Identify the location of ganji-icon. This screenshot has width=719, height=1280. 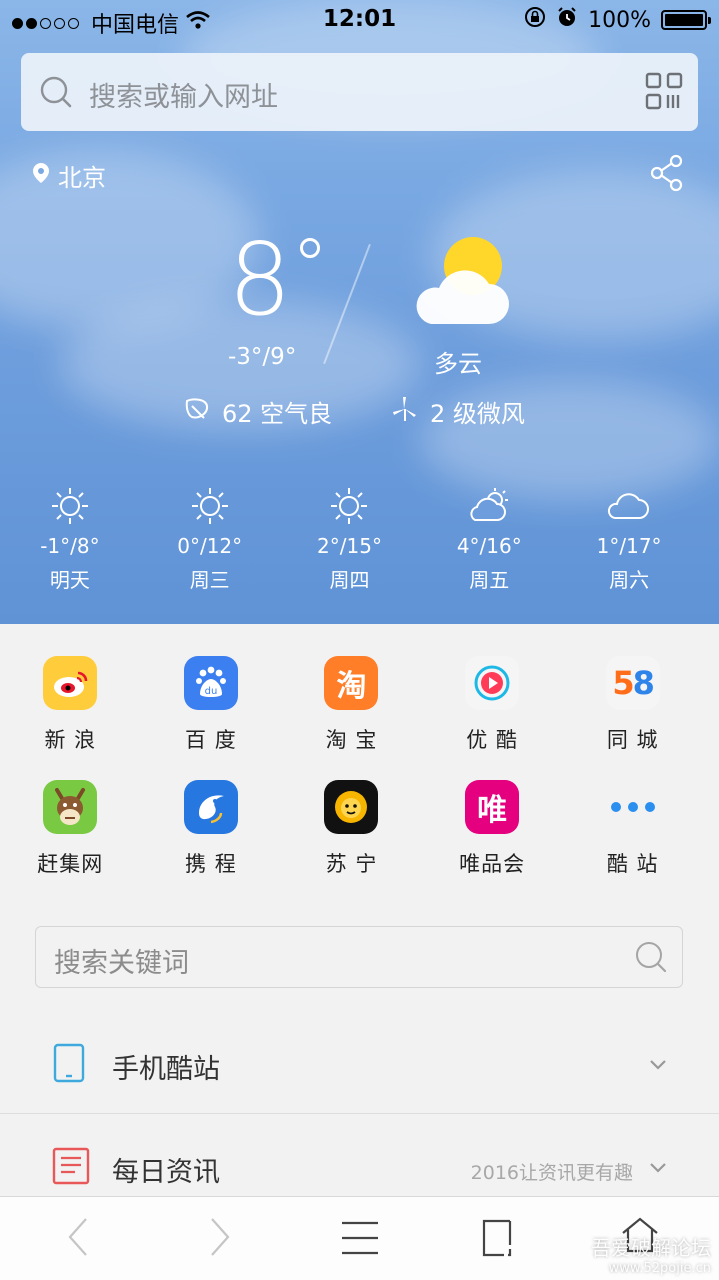
(70, 807).